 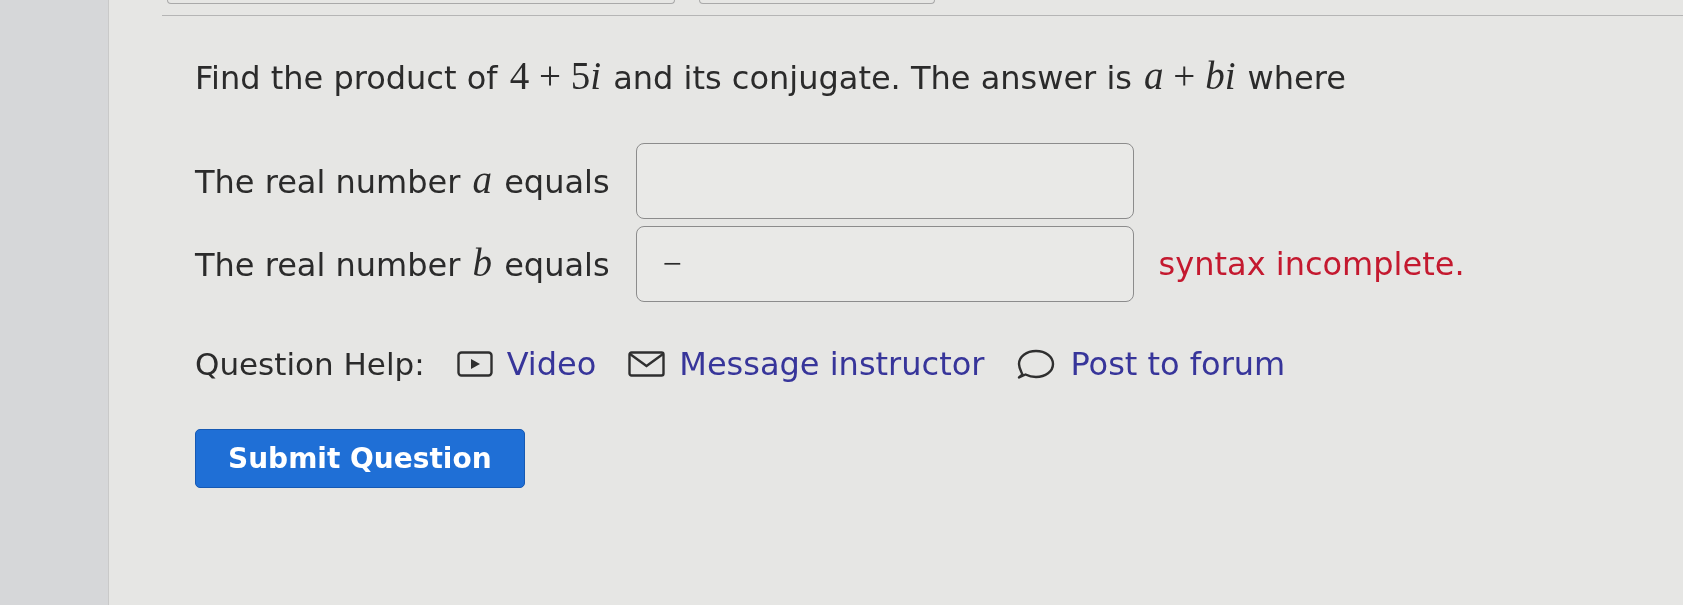 What do you see at coordinates (884, 264) in the screenshot?
I see `answer-field: −` at bounding box center [884, 264].